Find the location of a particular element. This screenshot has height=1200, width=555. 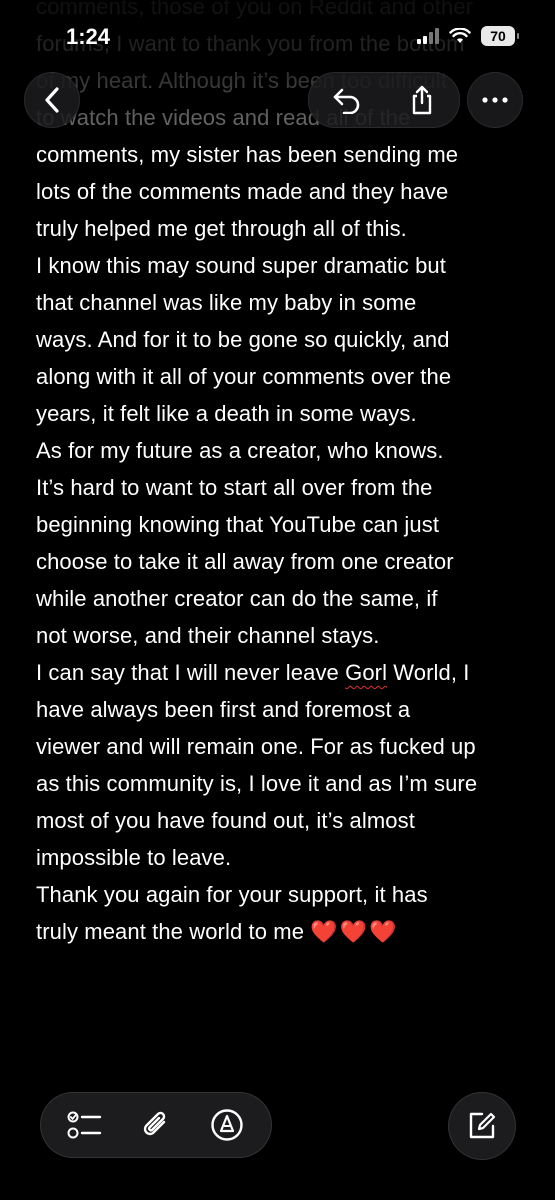

ellipsis-icon is located at coordinates (495, 100).